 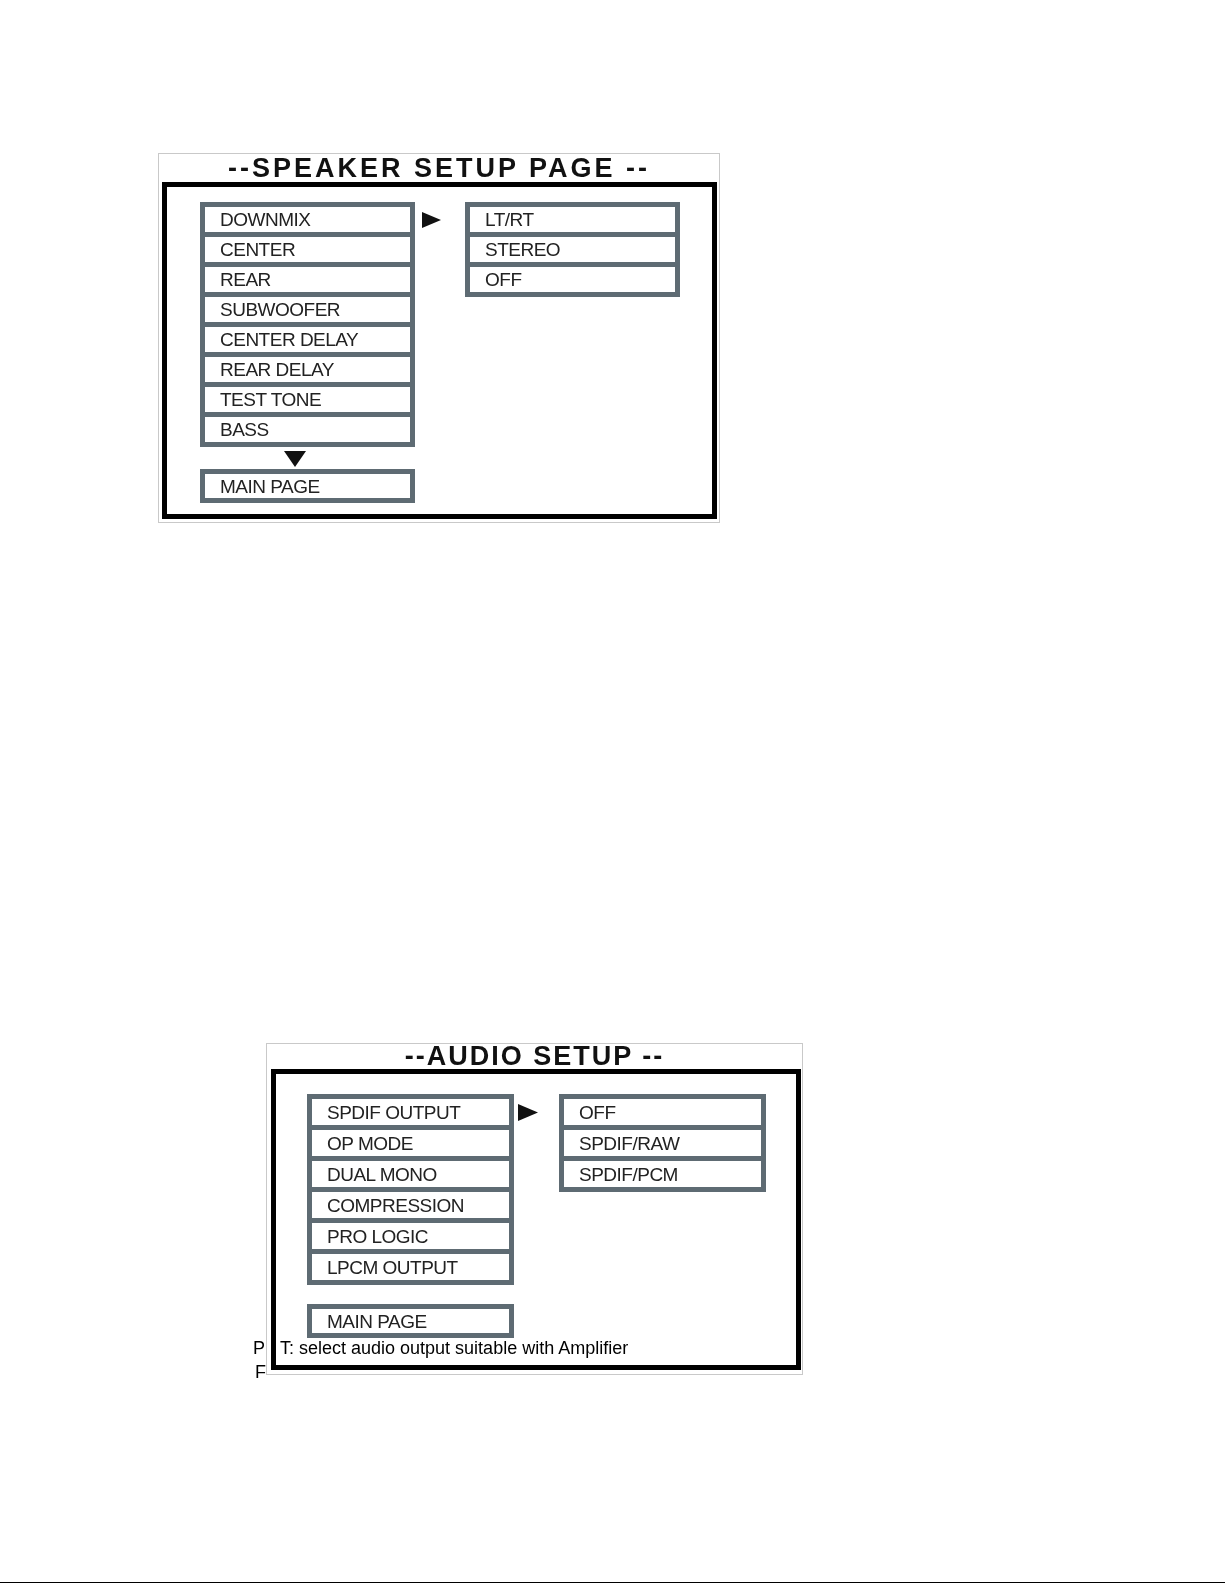 I want to click on option-item: SPDIF/RAW, so click(x=662, y=1145).